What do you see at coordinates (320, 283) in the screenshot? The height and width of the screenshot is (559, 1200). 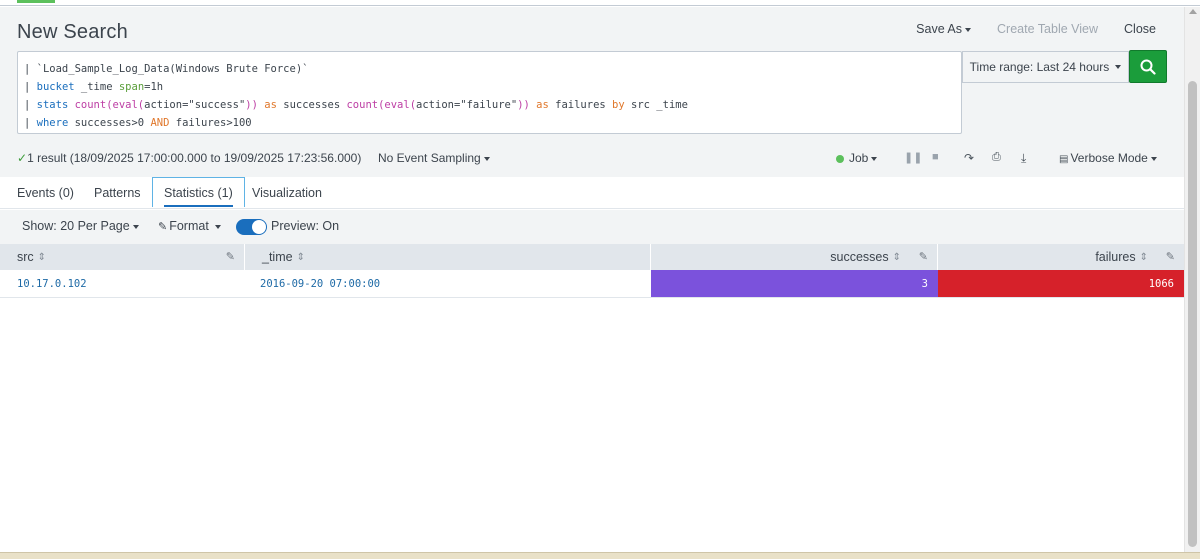 I see `cell-time: 2016-09-20 07:00:00` at bounding box center [320, 283].